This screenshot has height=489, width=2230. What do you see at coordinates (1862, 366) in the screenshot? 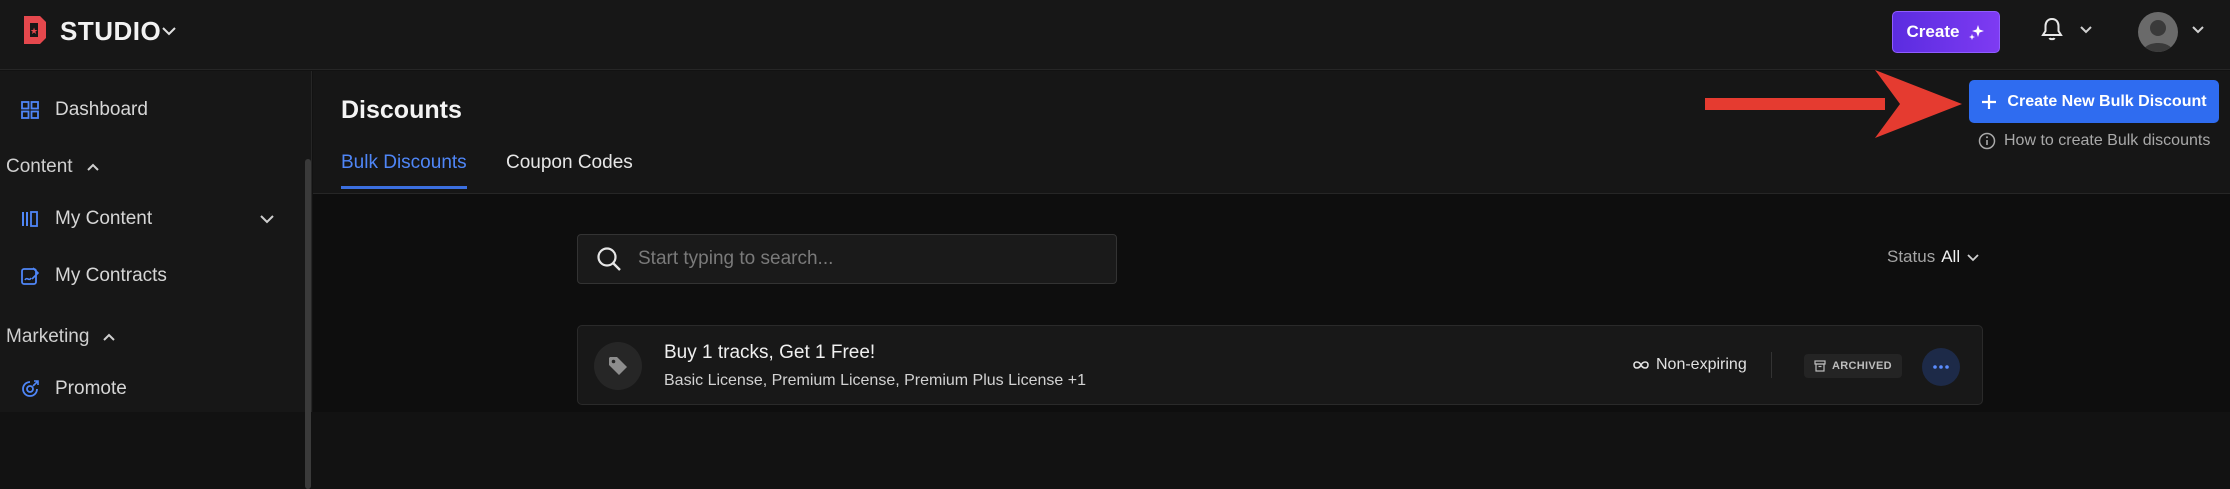
I see `status-badge-label: ARCHIVED` at bounding box center [1862, 366].